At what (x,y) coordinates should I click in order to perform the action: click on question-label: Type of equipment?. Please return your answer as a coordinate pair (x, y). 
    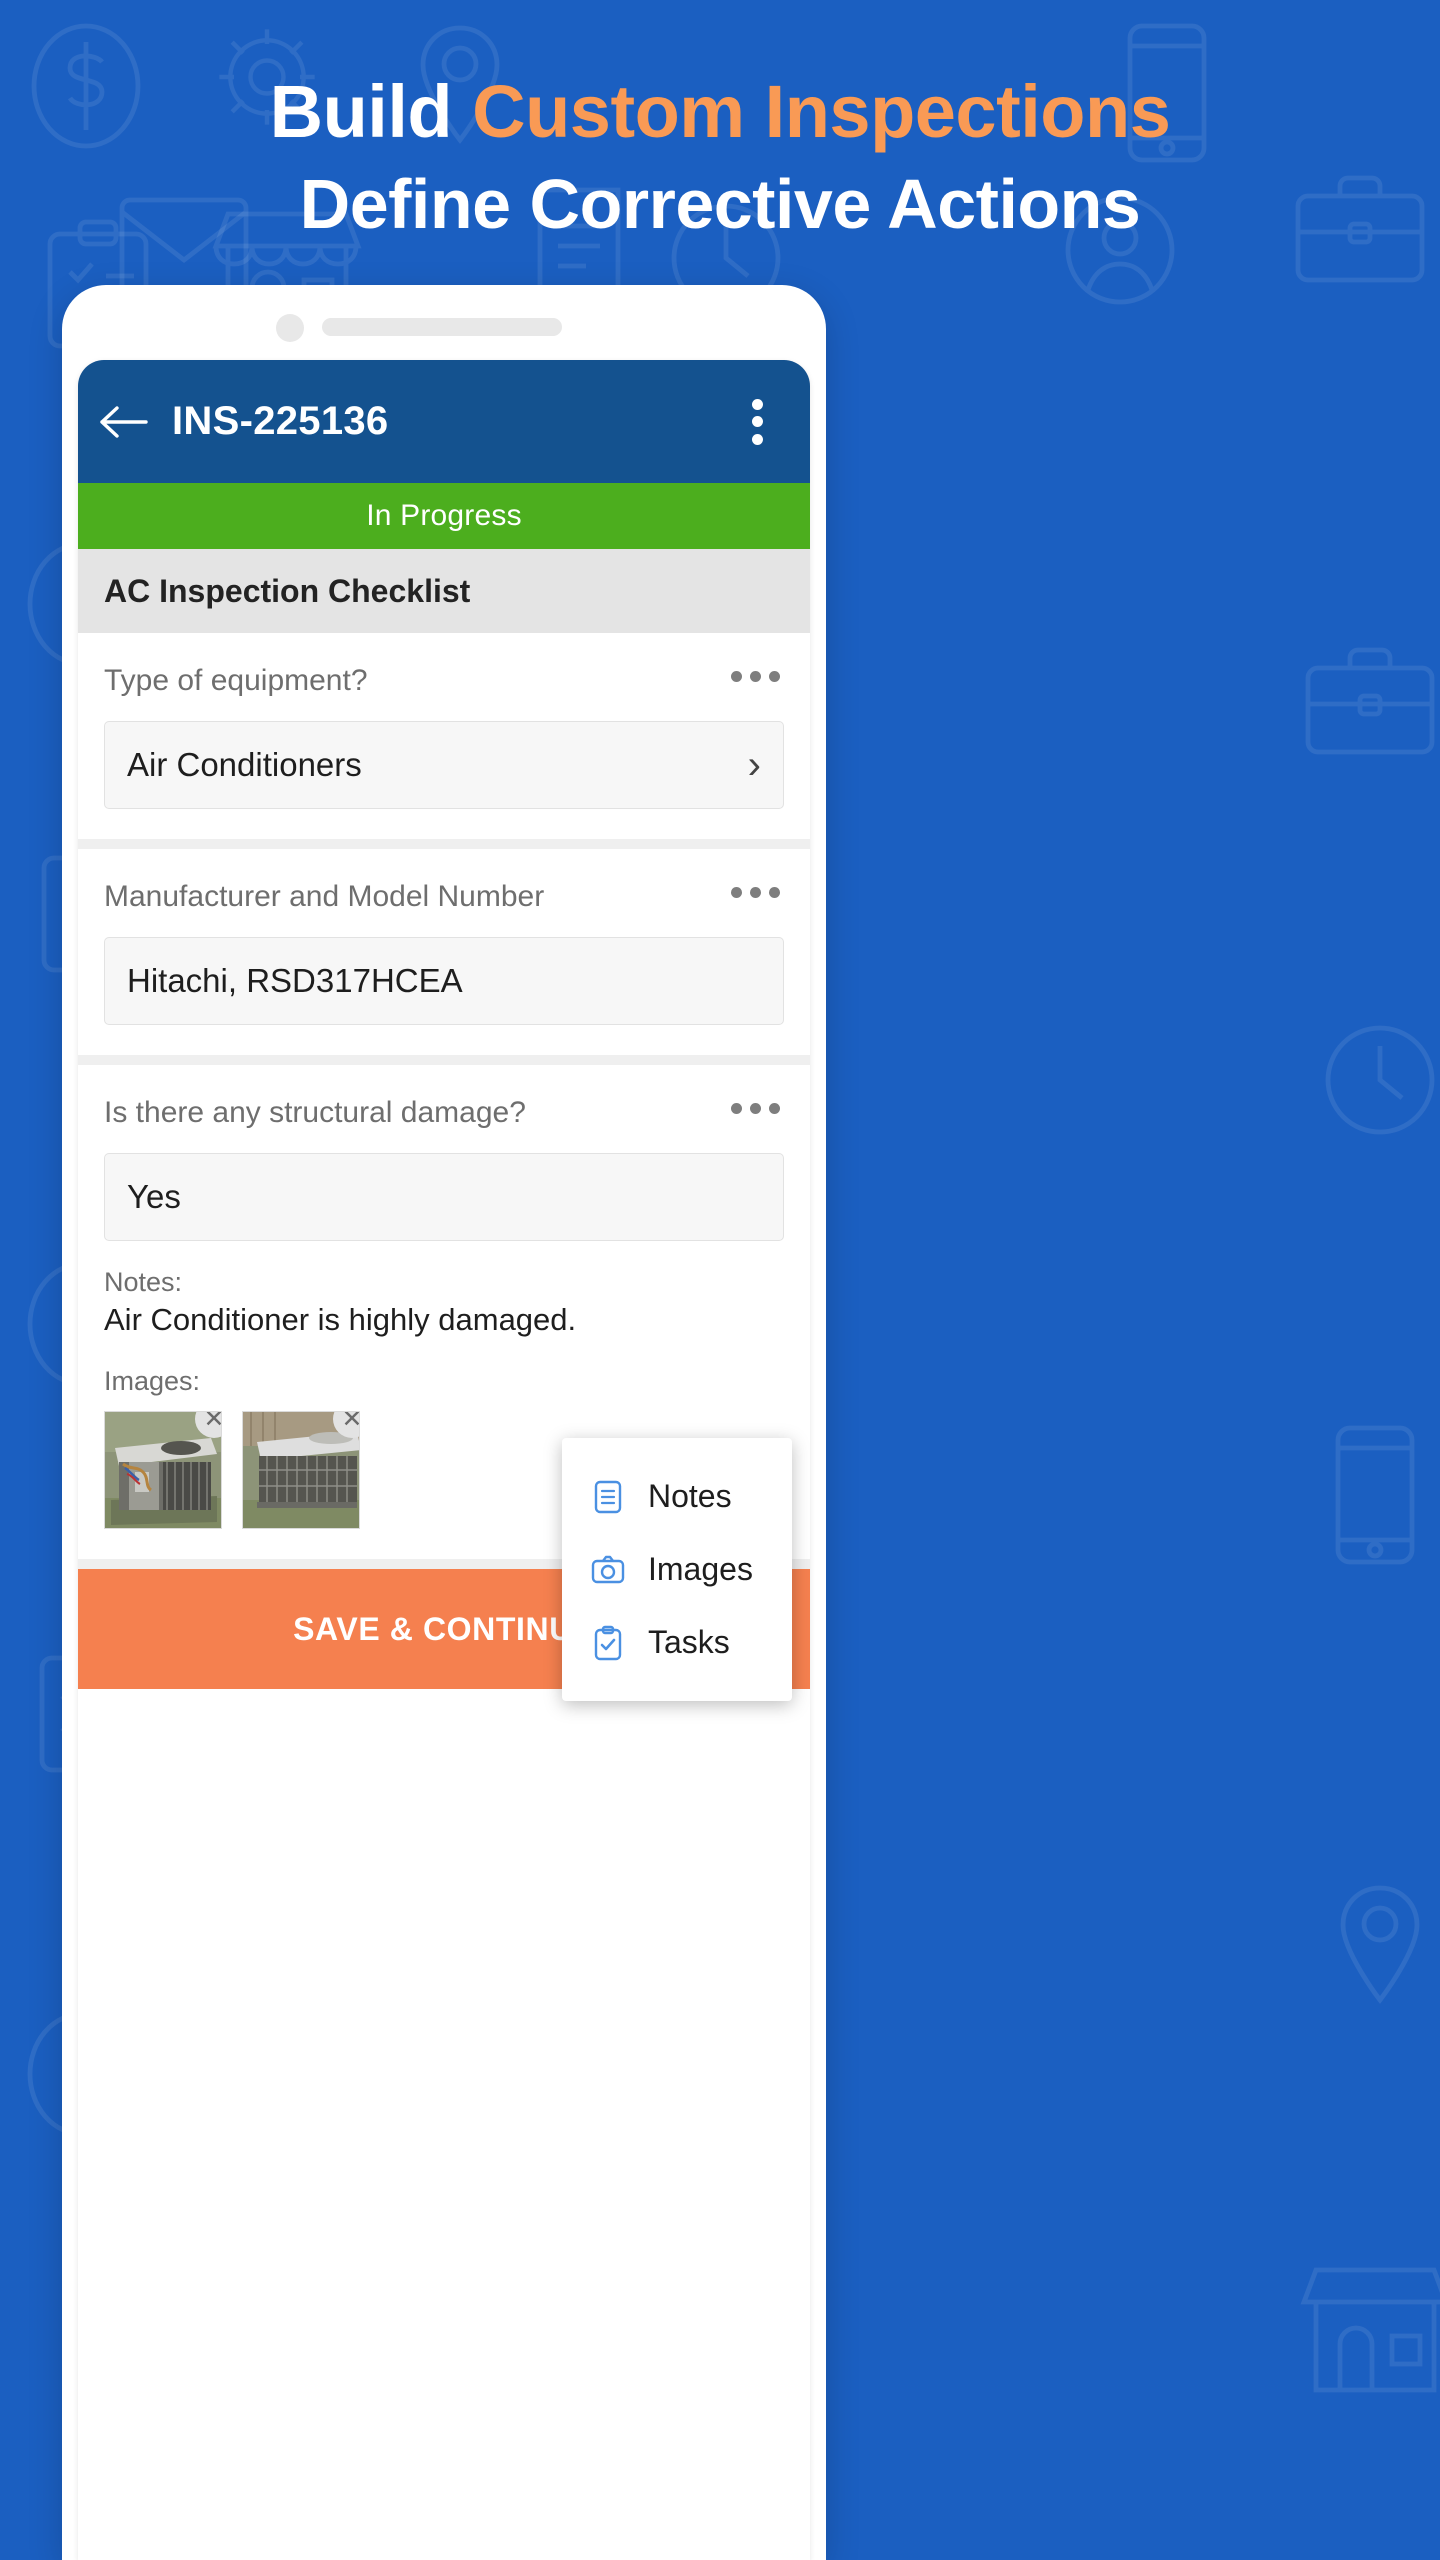
    Looking at the image, I should click on (236, 680).